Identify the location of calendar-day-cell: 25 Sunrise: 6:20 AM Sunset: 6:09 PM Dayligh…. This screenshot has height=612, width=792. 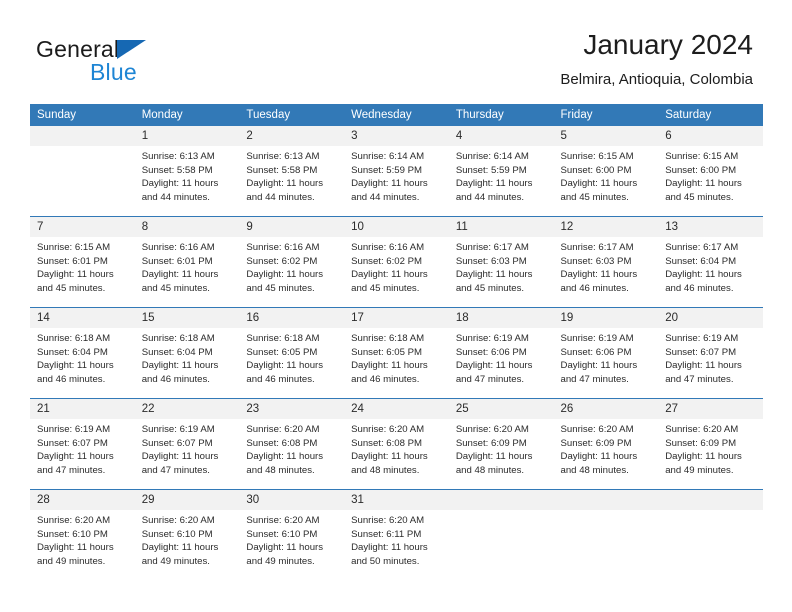
(501, 444).